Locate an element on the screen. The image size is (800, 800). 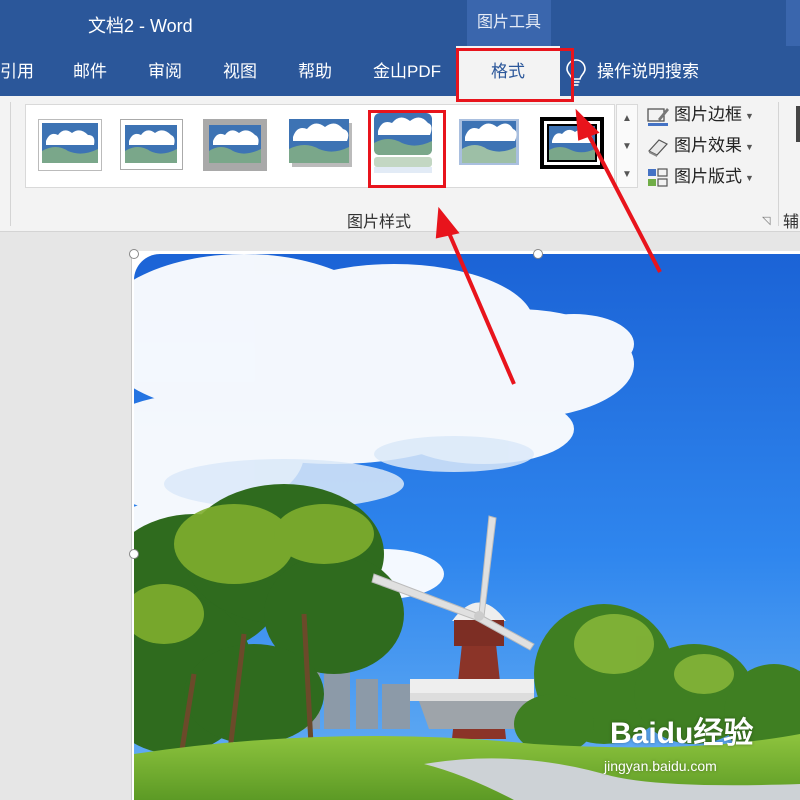
title-bar-edge is located at coordinates (793, 23).